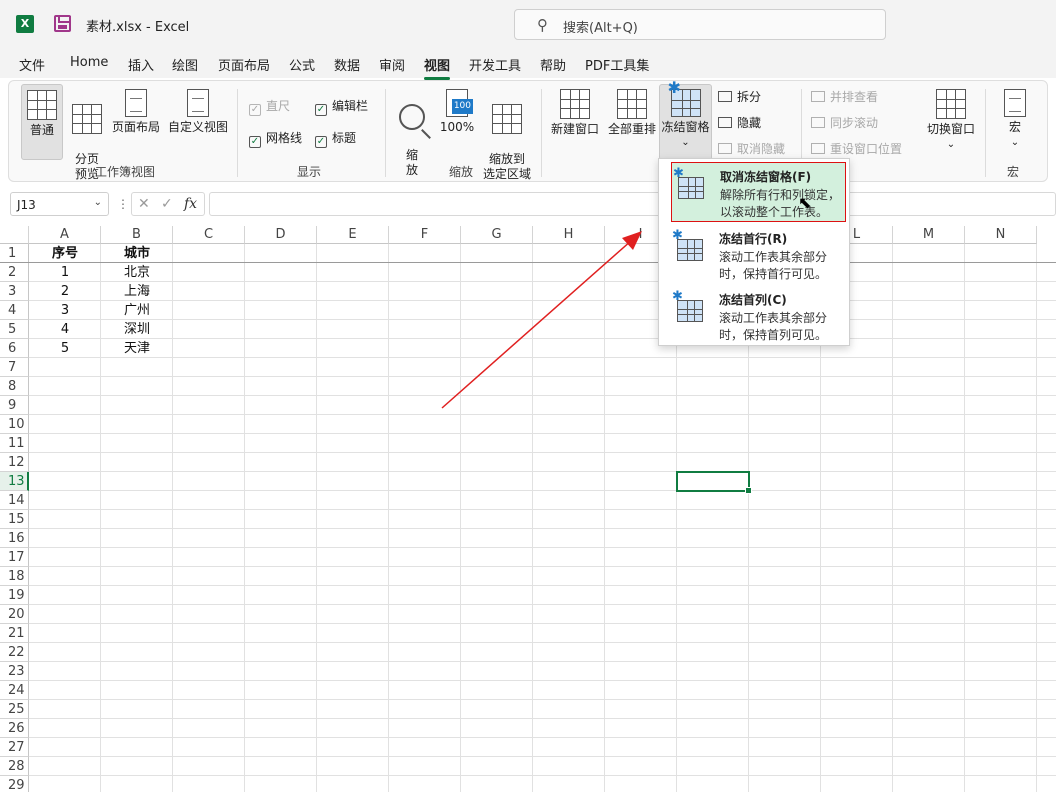 The height and width of the screenshot is (792, 1056). I want to click on switch-windows-button: 切换窗口 ⌄, so click(951, 124).